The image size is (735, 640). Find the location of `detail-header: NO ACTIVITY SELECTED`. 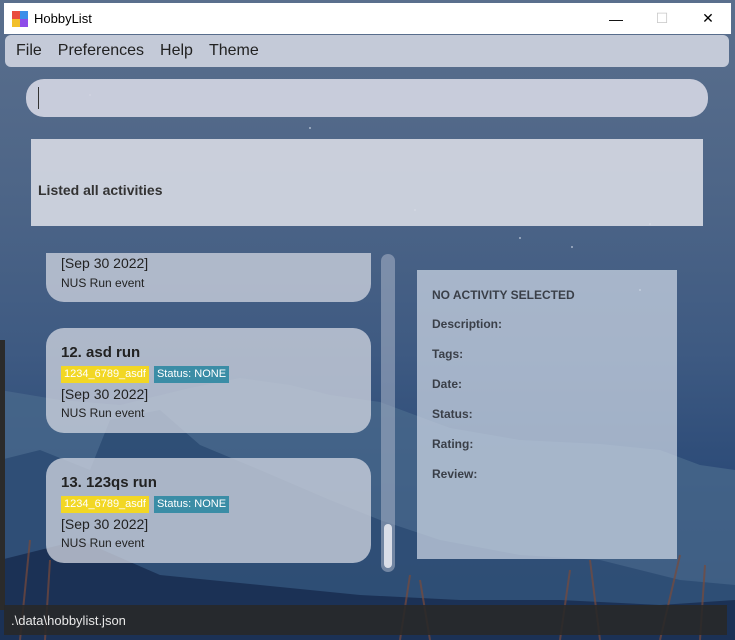

detail-header: NO ACTIVITY SELECTED is located at coordinates (503, 295).